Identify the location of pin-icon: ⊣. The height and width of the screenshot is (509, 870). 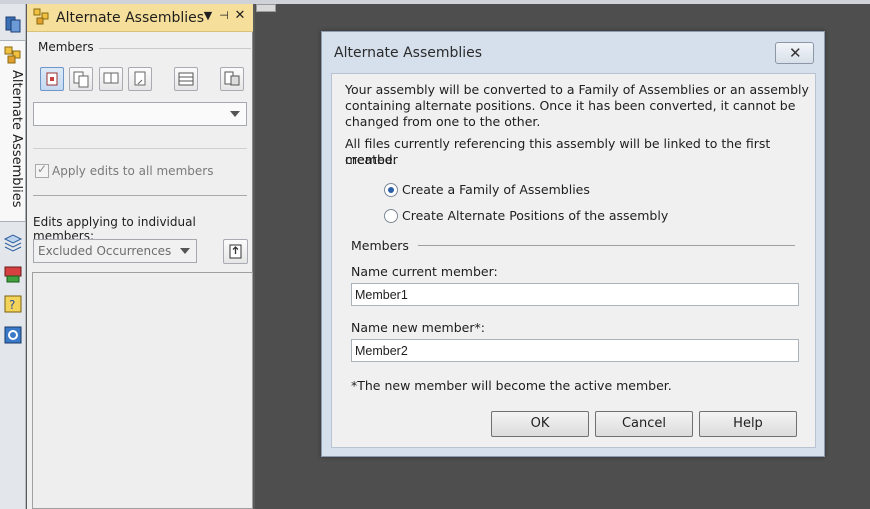
(224, 15).